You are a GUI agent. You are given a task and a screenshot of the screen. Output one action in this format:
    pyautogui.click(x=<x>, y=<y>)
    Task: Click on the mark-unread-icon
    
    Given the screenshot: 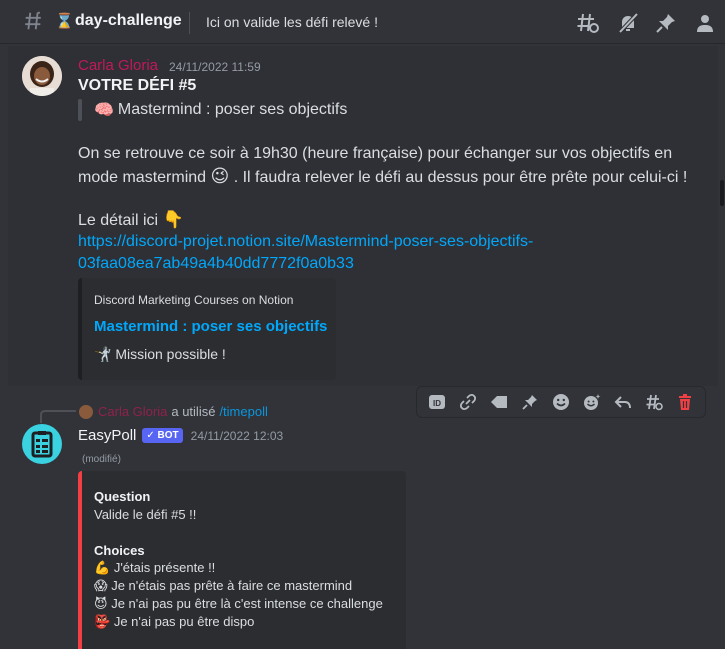 What is the action you would take?
    pyautogui.click(x=498, y=402)
    